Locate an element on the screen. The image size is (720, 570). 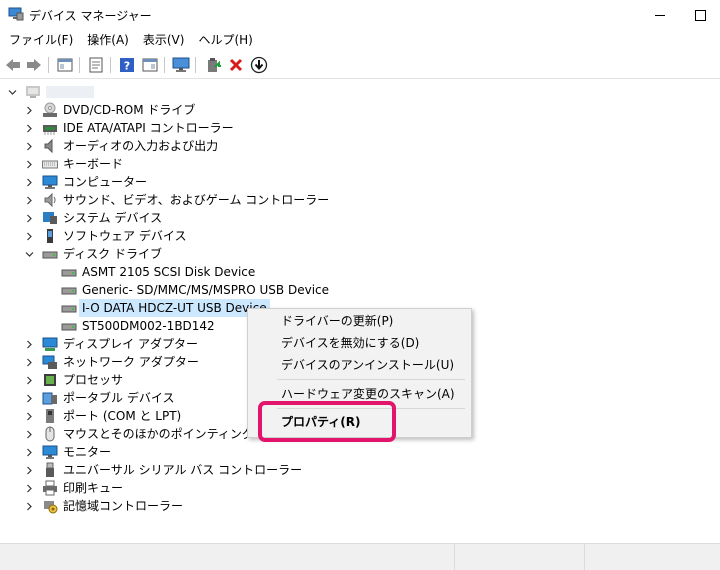
menu-action: 操作(A) is located at coordinates (108, 40).